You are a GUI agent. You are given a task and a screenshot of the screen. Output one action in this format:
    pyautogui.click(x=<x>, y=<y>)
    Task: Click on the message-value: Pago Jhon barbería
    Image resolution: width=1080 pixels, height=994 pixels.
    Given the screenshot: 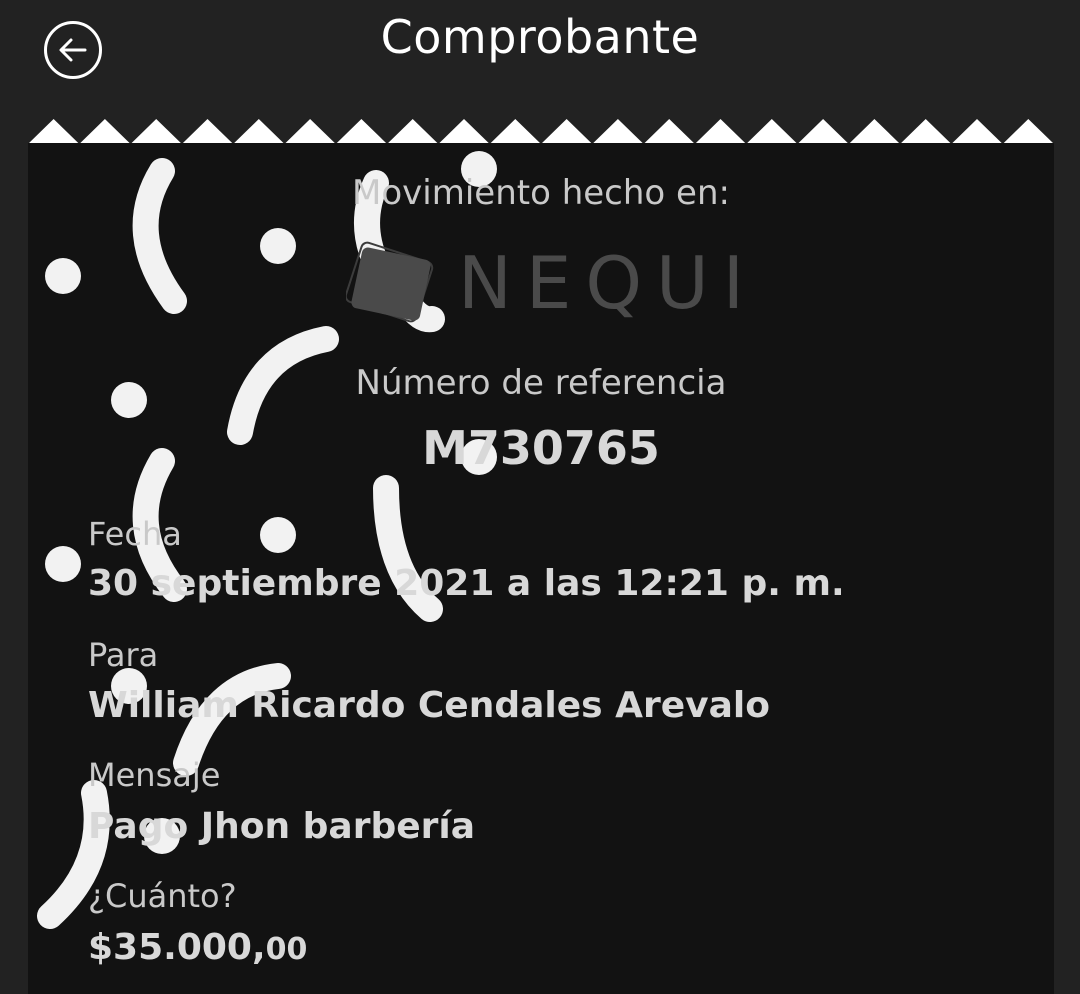 What is the action you would take?
    pyautogui.click(x=282, y=826)
    